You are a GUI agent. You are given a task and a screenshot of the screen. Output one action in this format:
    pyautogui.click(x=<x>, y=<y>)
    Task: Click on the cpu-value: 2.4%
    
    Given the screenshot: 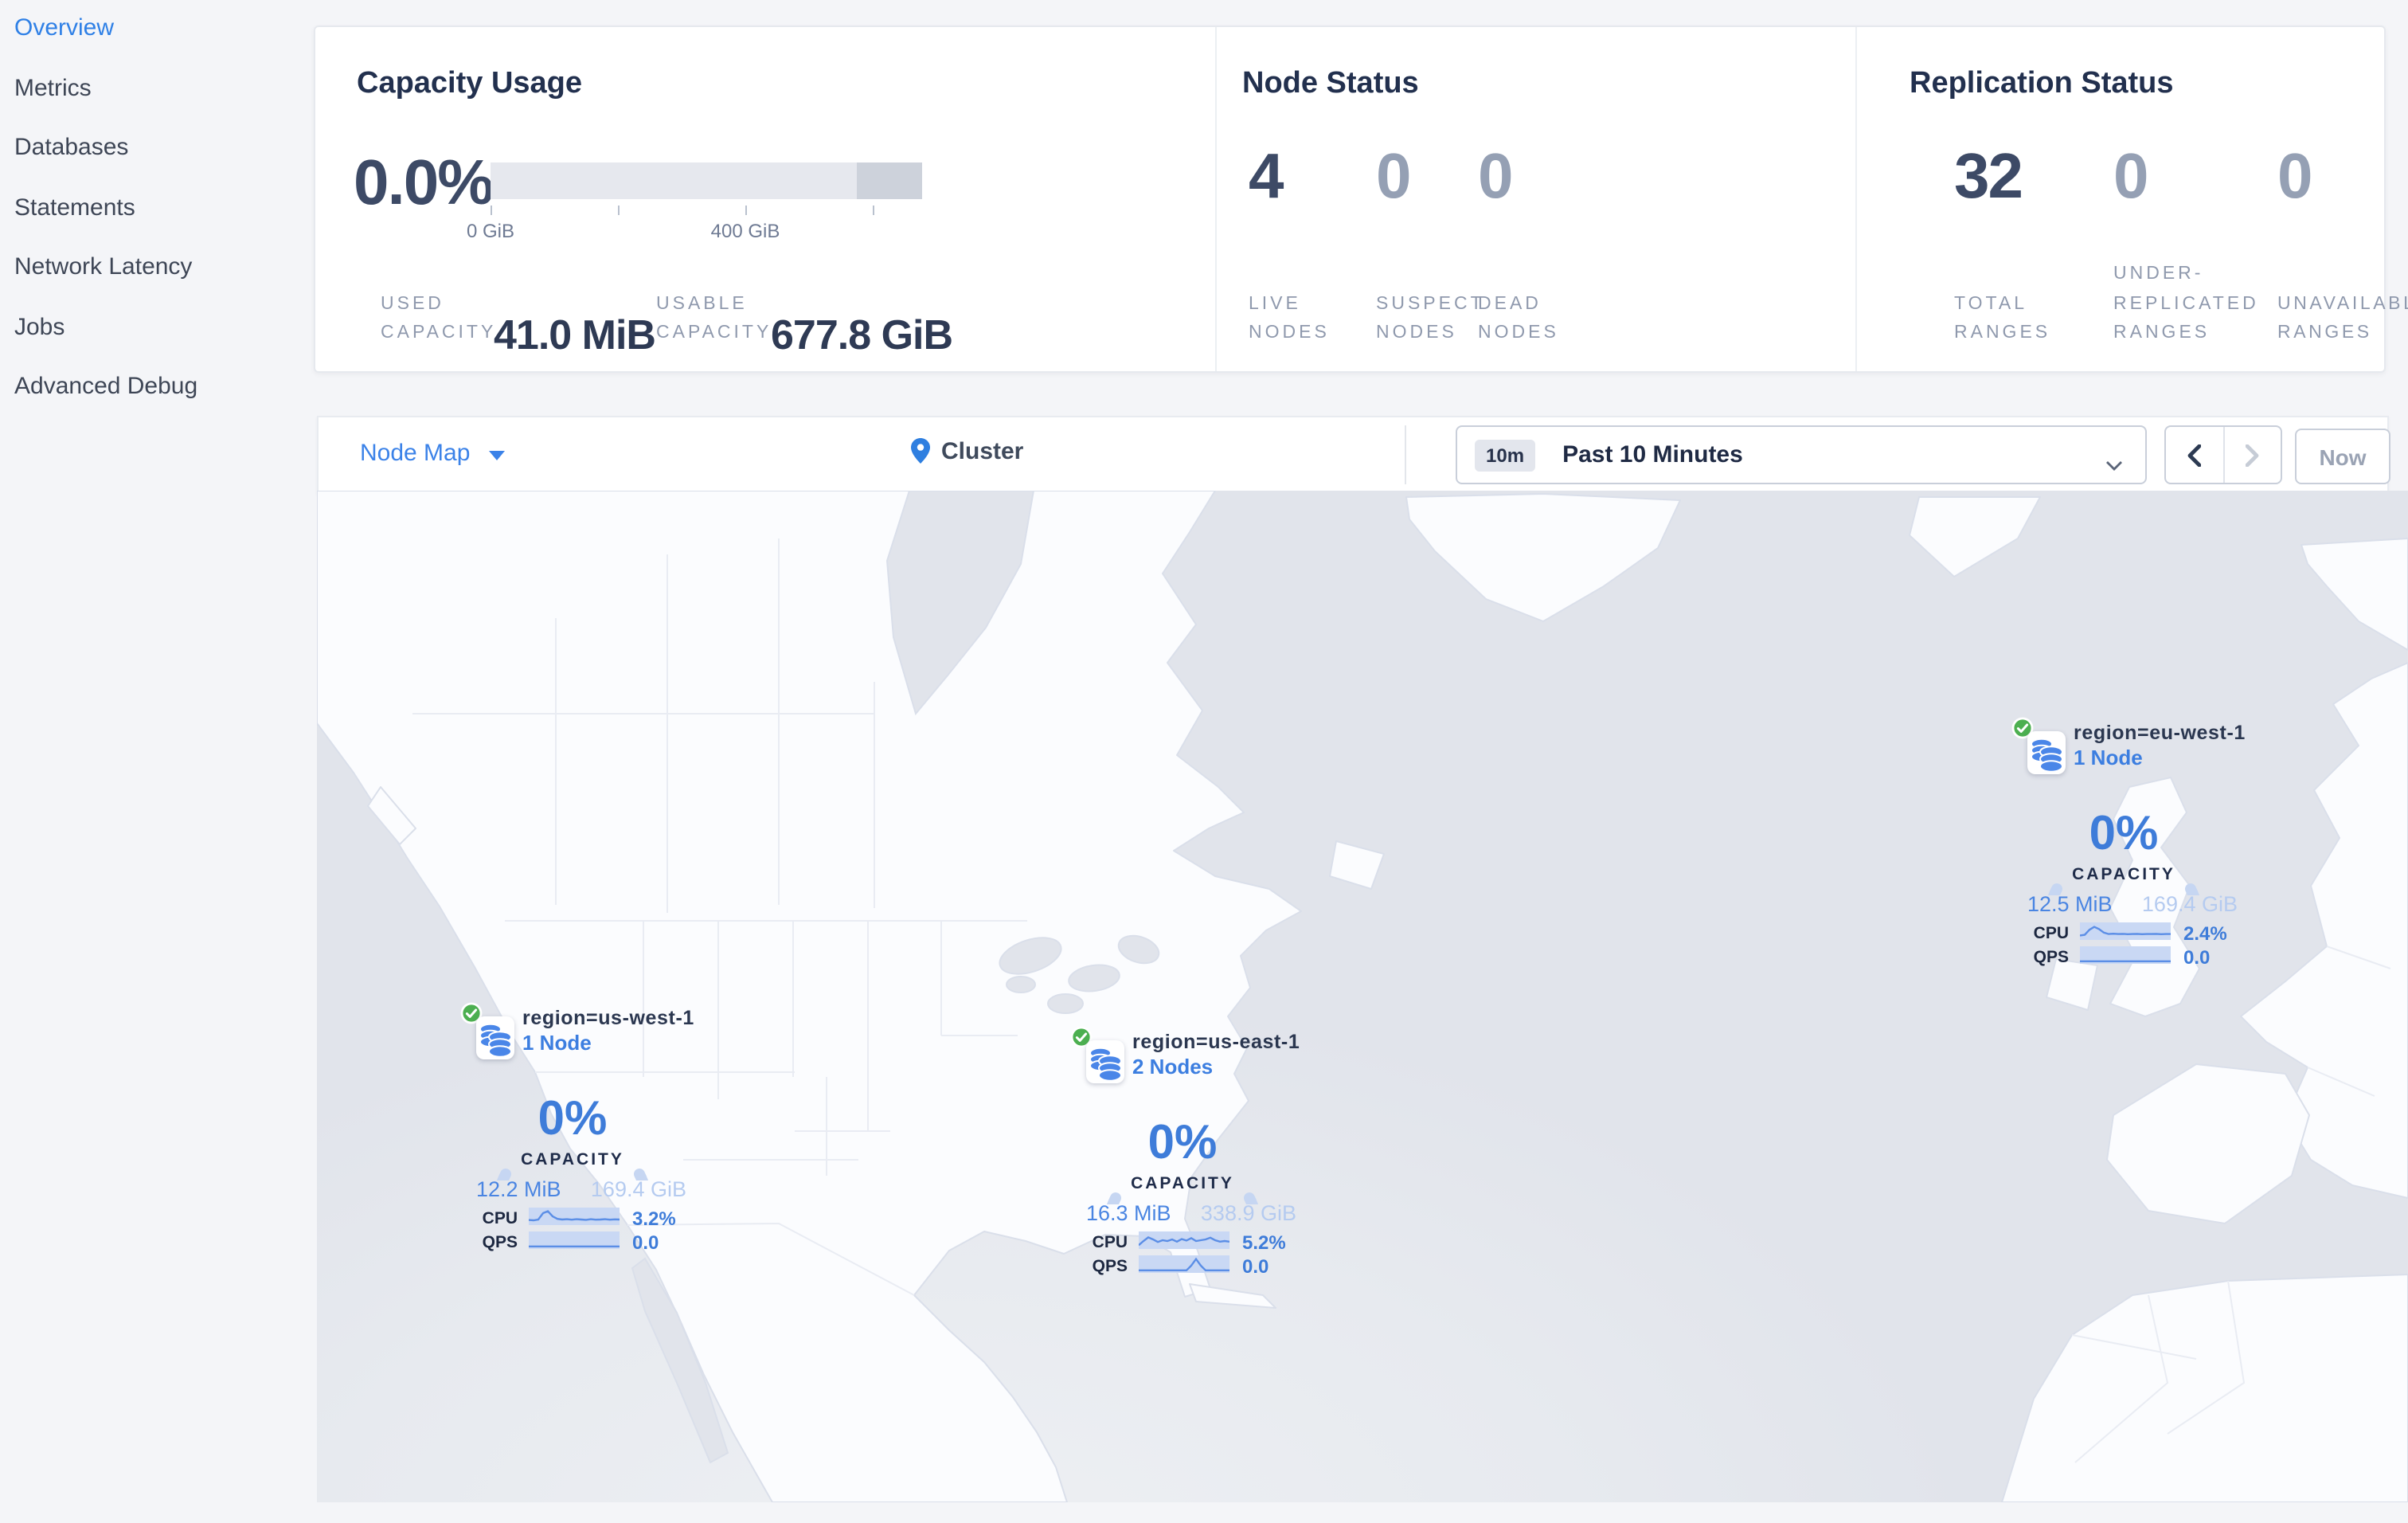 What is the action you would take?
    pyautogui.click(x=2205, y=933)
    